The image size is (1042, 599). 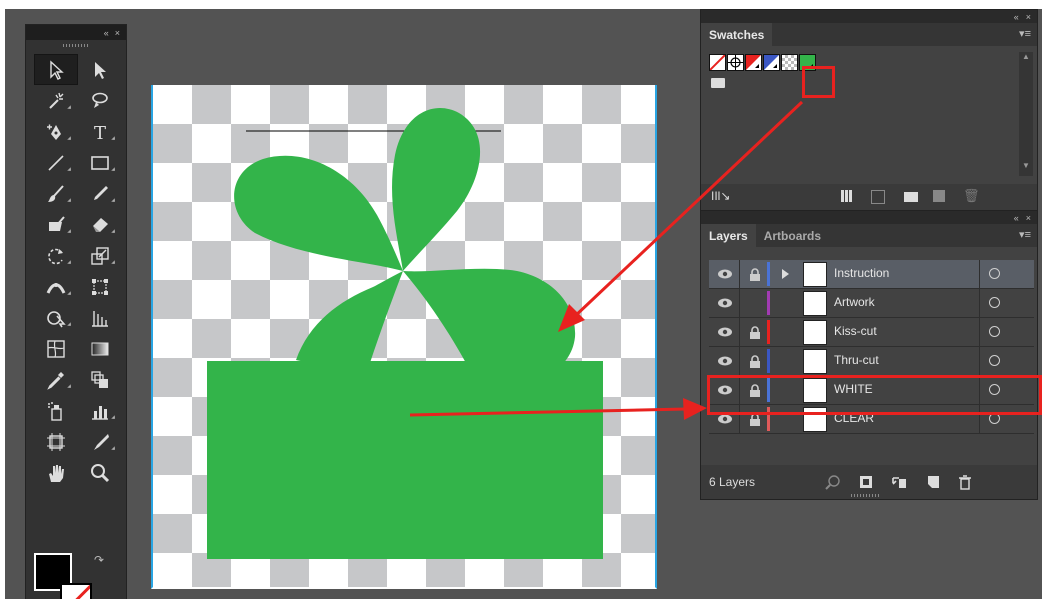 What do you see at coordinates (856, 360) in the screenshot?
I see `layer-name: Thru-cut` at bounding box center [856, 360].